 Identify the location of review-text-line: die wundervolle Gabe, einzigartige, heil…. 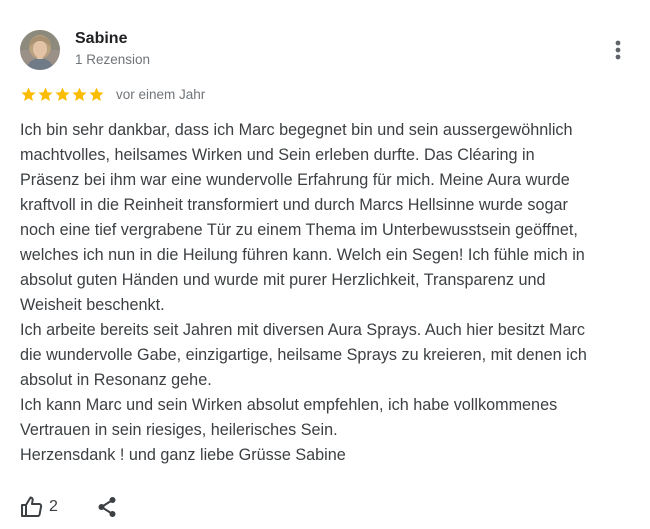
(303, 355).